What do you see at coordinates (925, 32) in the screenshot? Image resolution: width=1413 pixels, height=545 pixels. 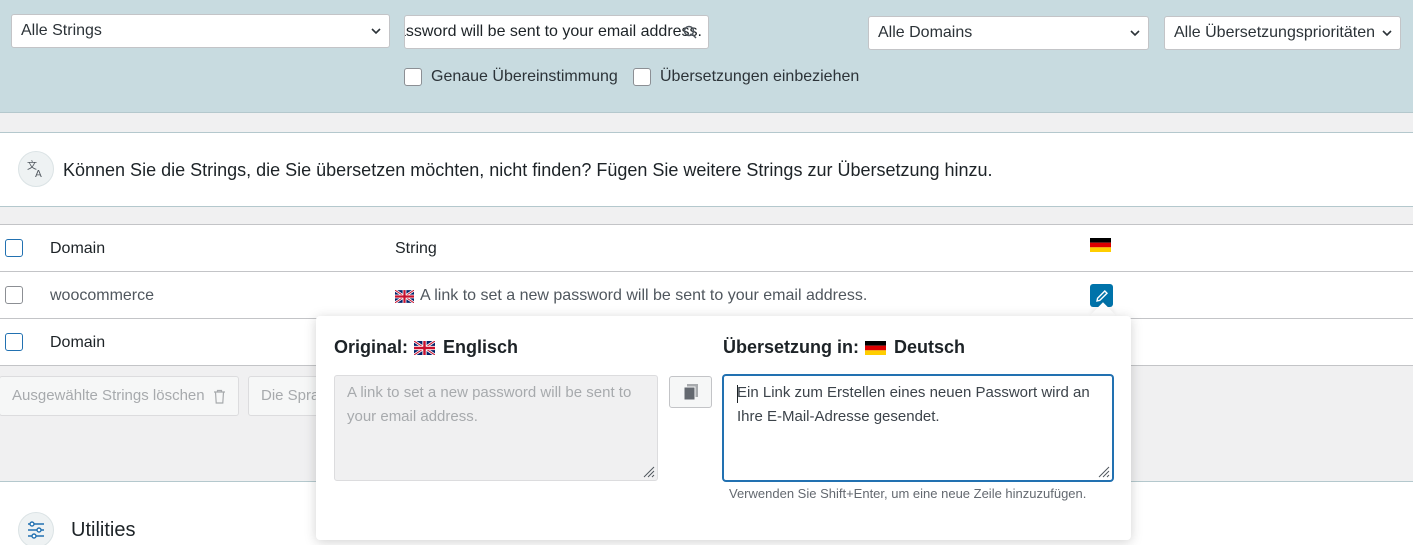 I see `domain-select-value: Alle Domains` at bounding box center [925, 32].